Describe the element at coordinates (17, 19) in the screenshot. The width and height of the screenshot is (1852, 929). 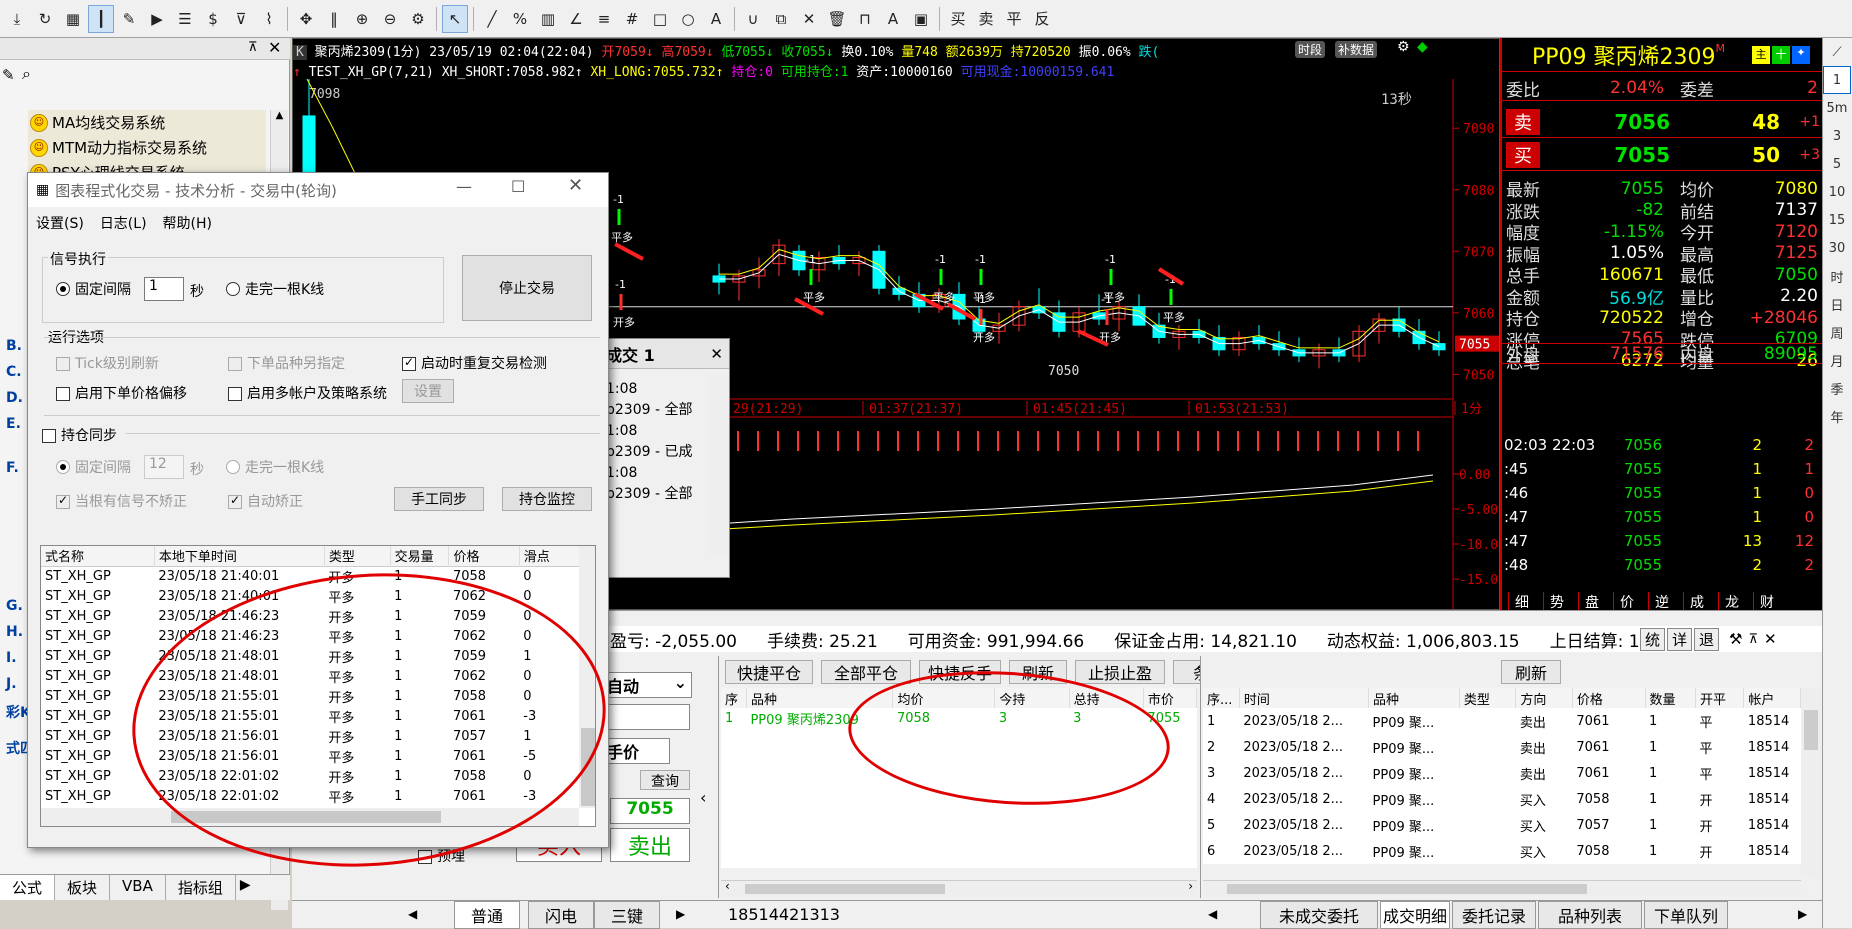
I see `download-icon: ⤓` at that location.